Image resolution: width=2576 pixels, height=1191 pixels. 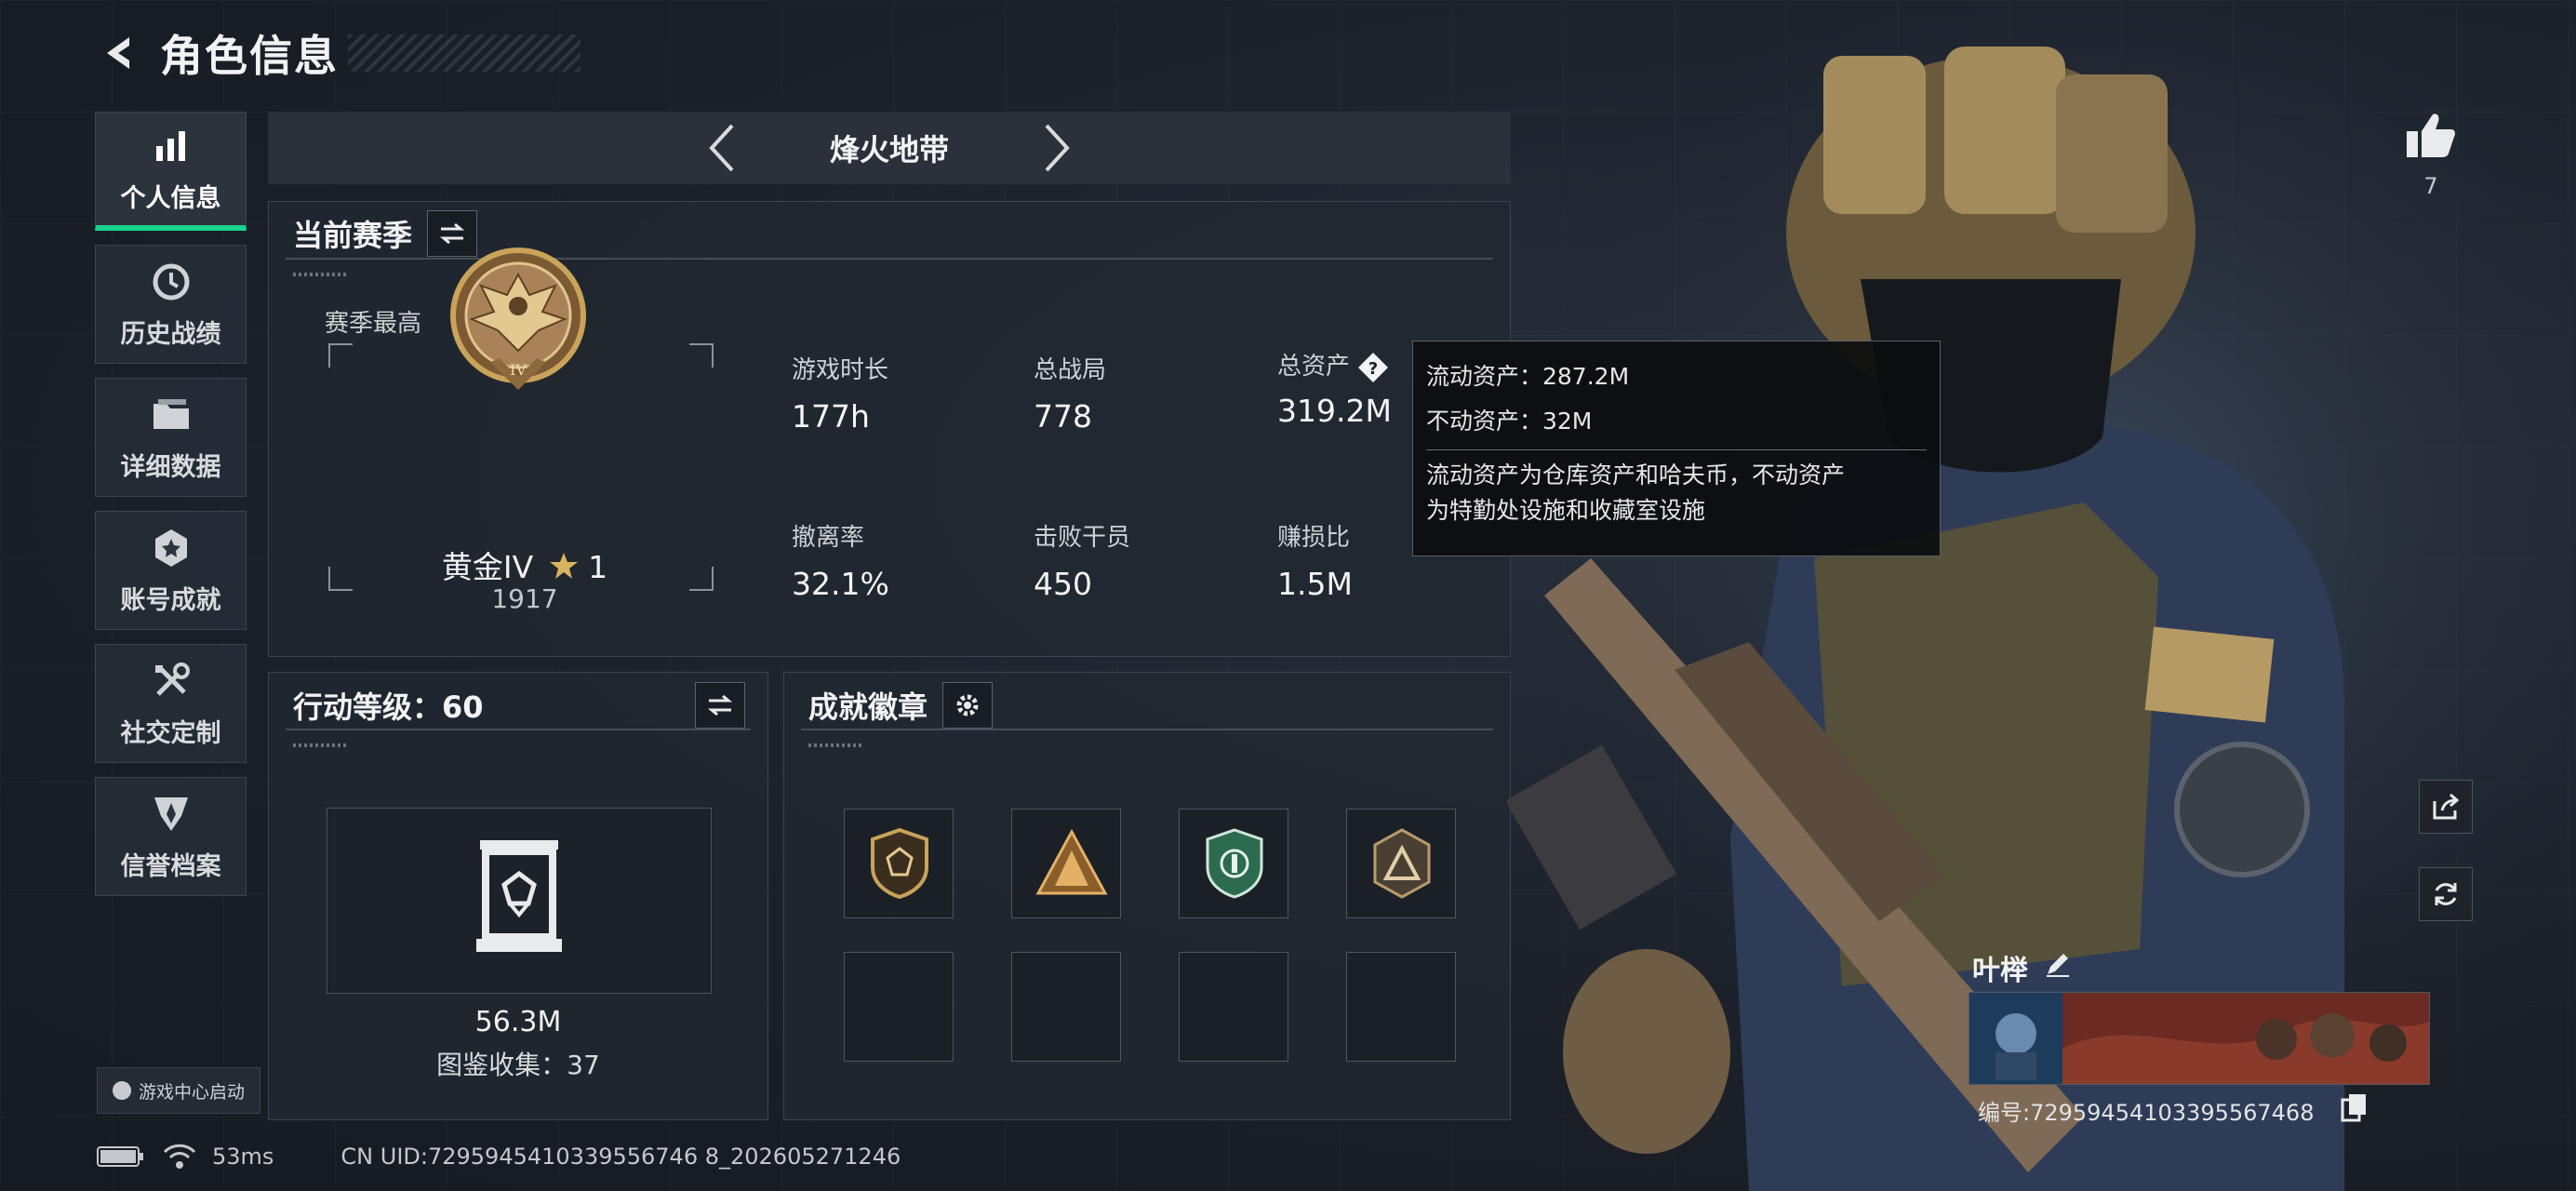 What do you see at coordinates (487, 567) in the screenshot?
I see `rank-name: 黄金IV` at bounding box center [487, 567].